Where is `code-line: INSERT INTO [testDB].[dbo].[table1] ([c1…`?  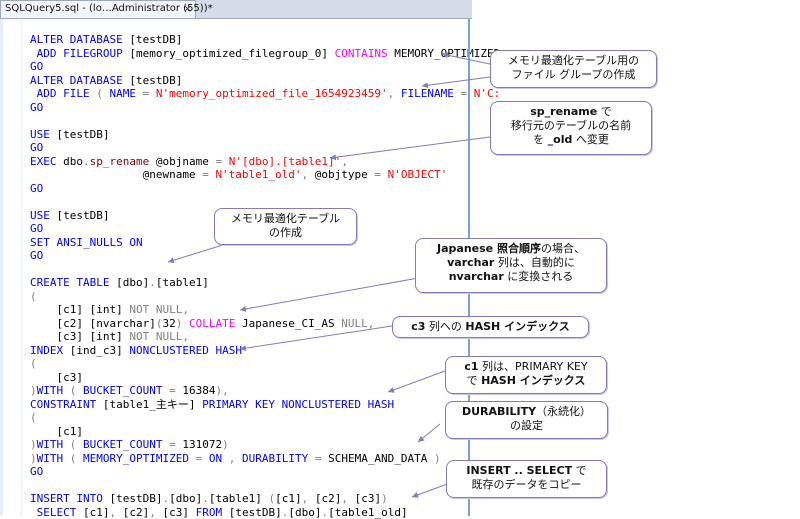
code-line: INSERT INTO [testDB].[dbo].[table1] ([c1… is located at coordinates (265, 499).